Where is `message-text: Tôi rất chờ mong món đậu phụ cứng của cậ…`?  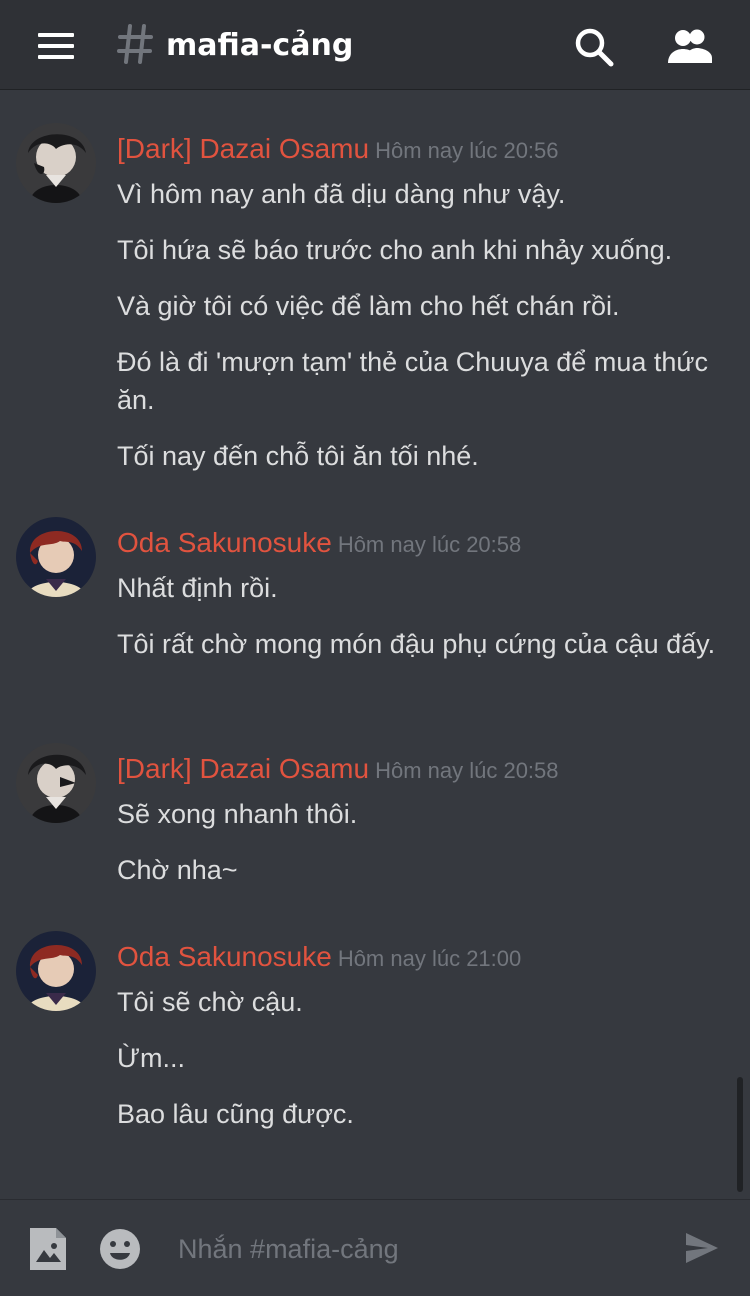 message-text: Tôi rất chờ mong món đậu phụ cứng của cậ… is located at coordinates (416, 644).